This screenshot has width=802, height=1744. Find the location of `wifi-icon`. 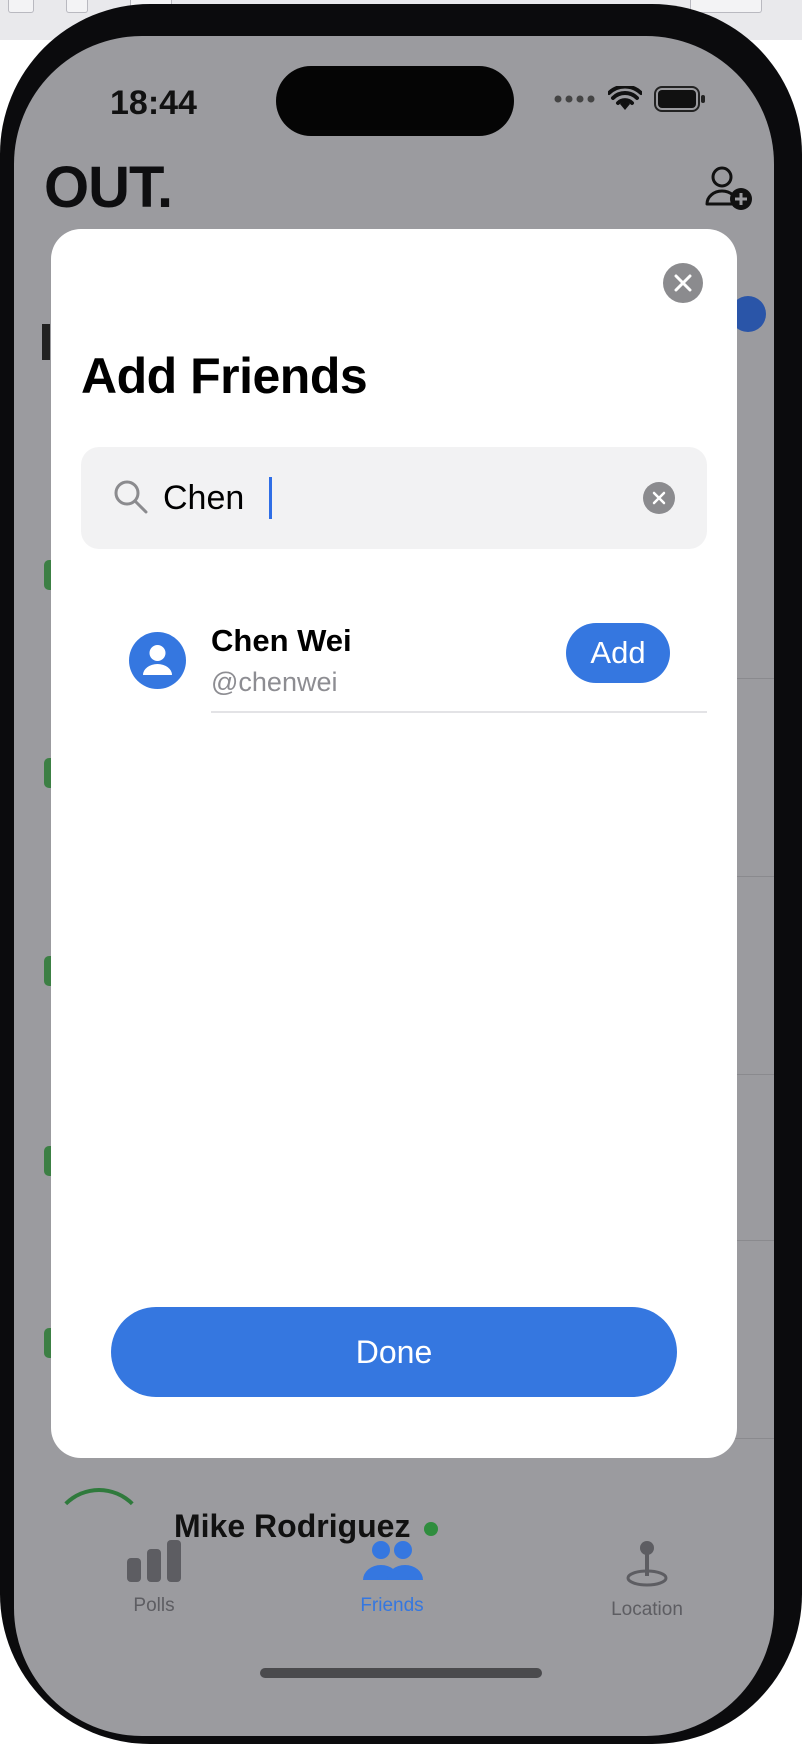

wifi-icon is located at coordinates (625, 98).